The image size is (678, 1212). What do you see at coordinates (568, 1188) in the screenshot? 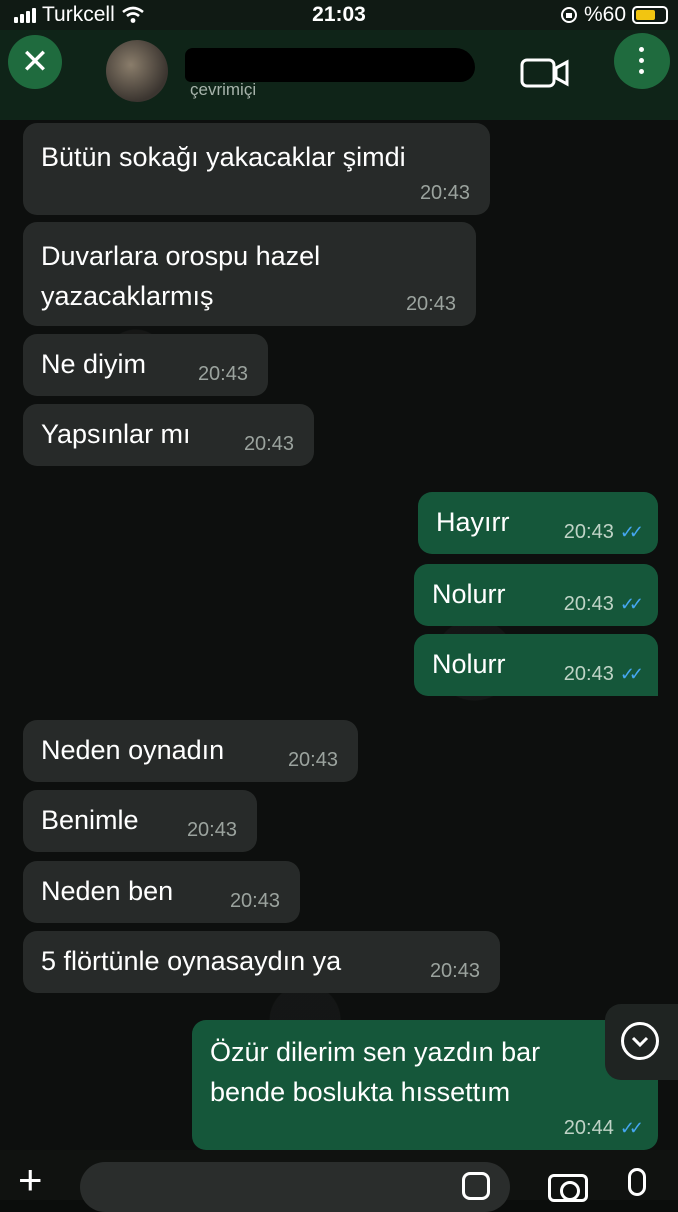
I see `camera-icon` at bounding box center [568, 1188].